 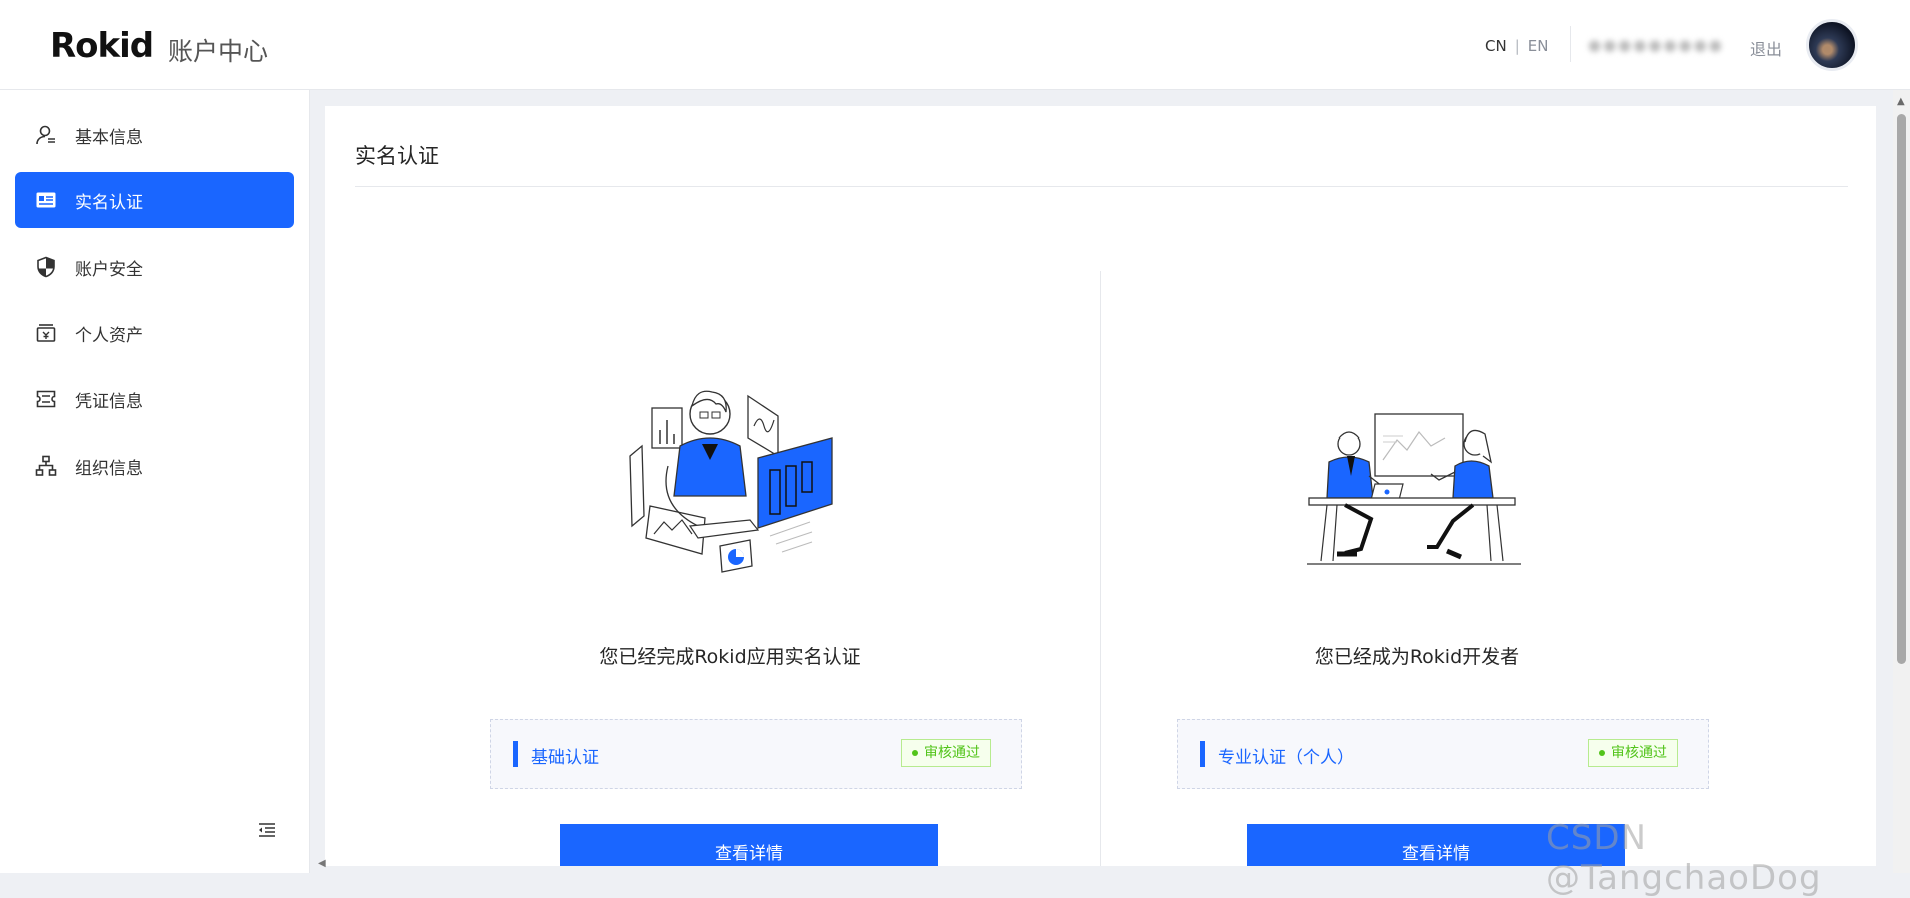 What do you see at coordinates (1656, 45) in the screenshot?
I see `username: ●●●●●●●●●` at bounding box center [1656, 45].